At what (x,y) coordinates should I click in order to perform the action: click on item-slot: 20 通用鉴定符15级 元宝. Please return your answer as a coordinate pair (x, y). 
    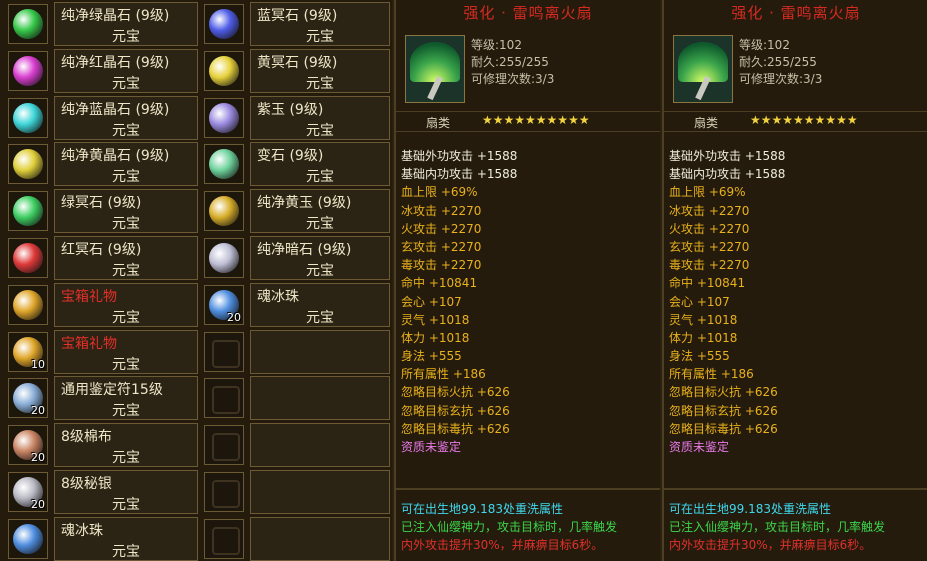
    Looking at the image, I should click on (102, 398).